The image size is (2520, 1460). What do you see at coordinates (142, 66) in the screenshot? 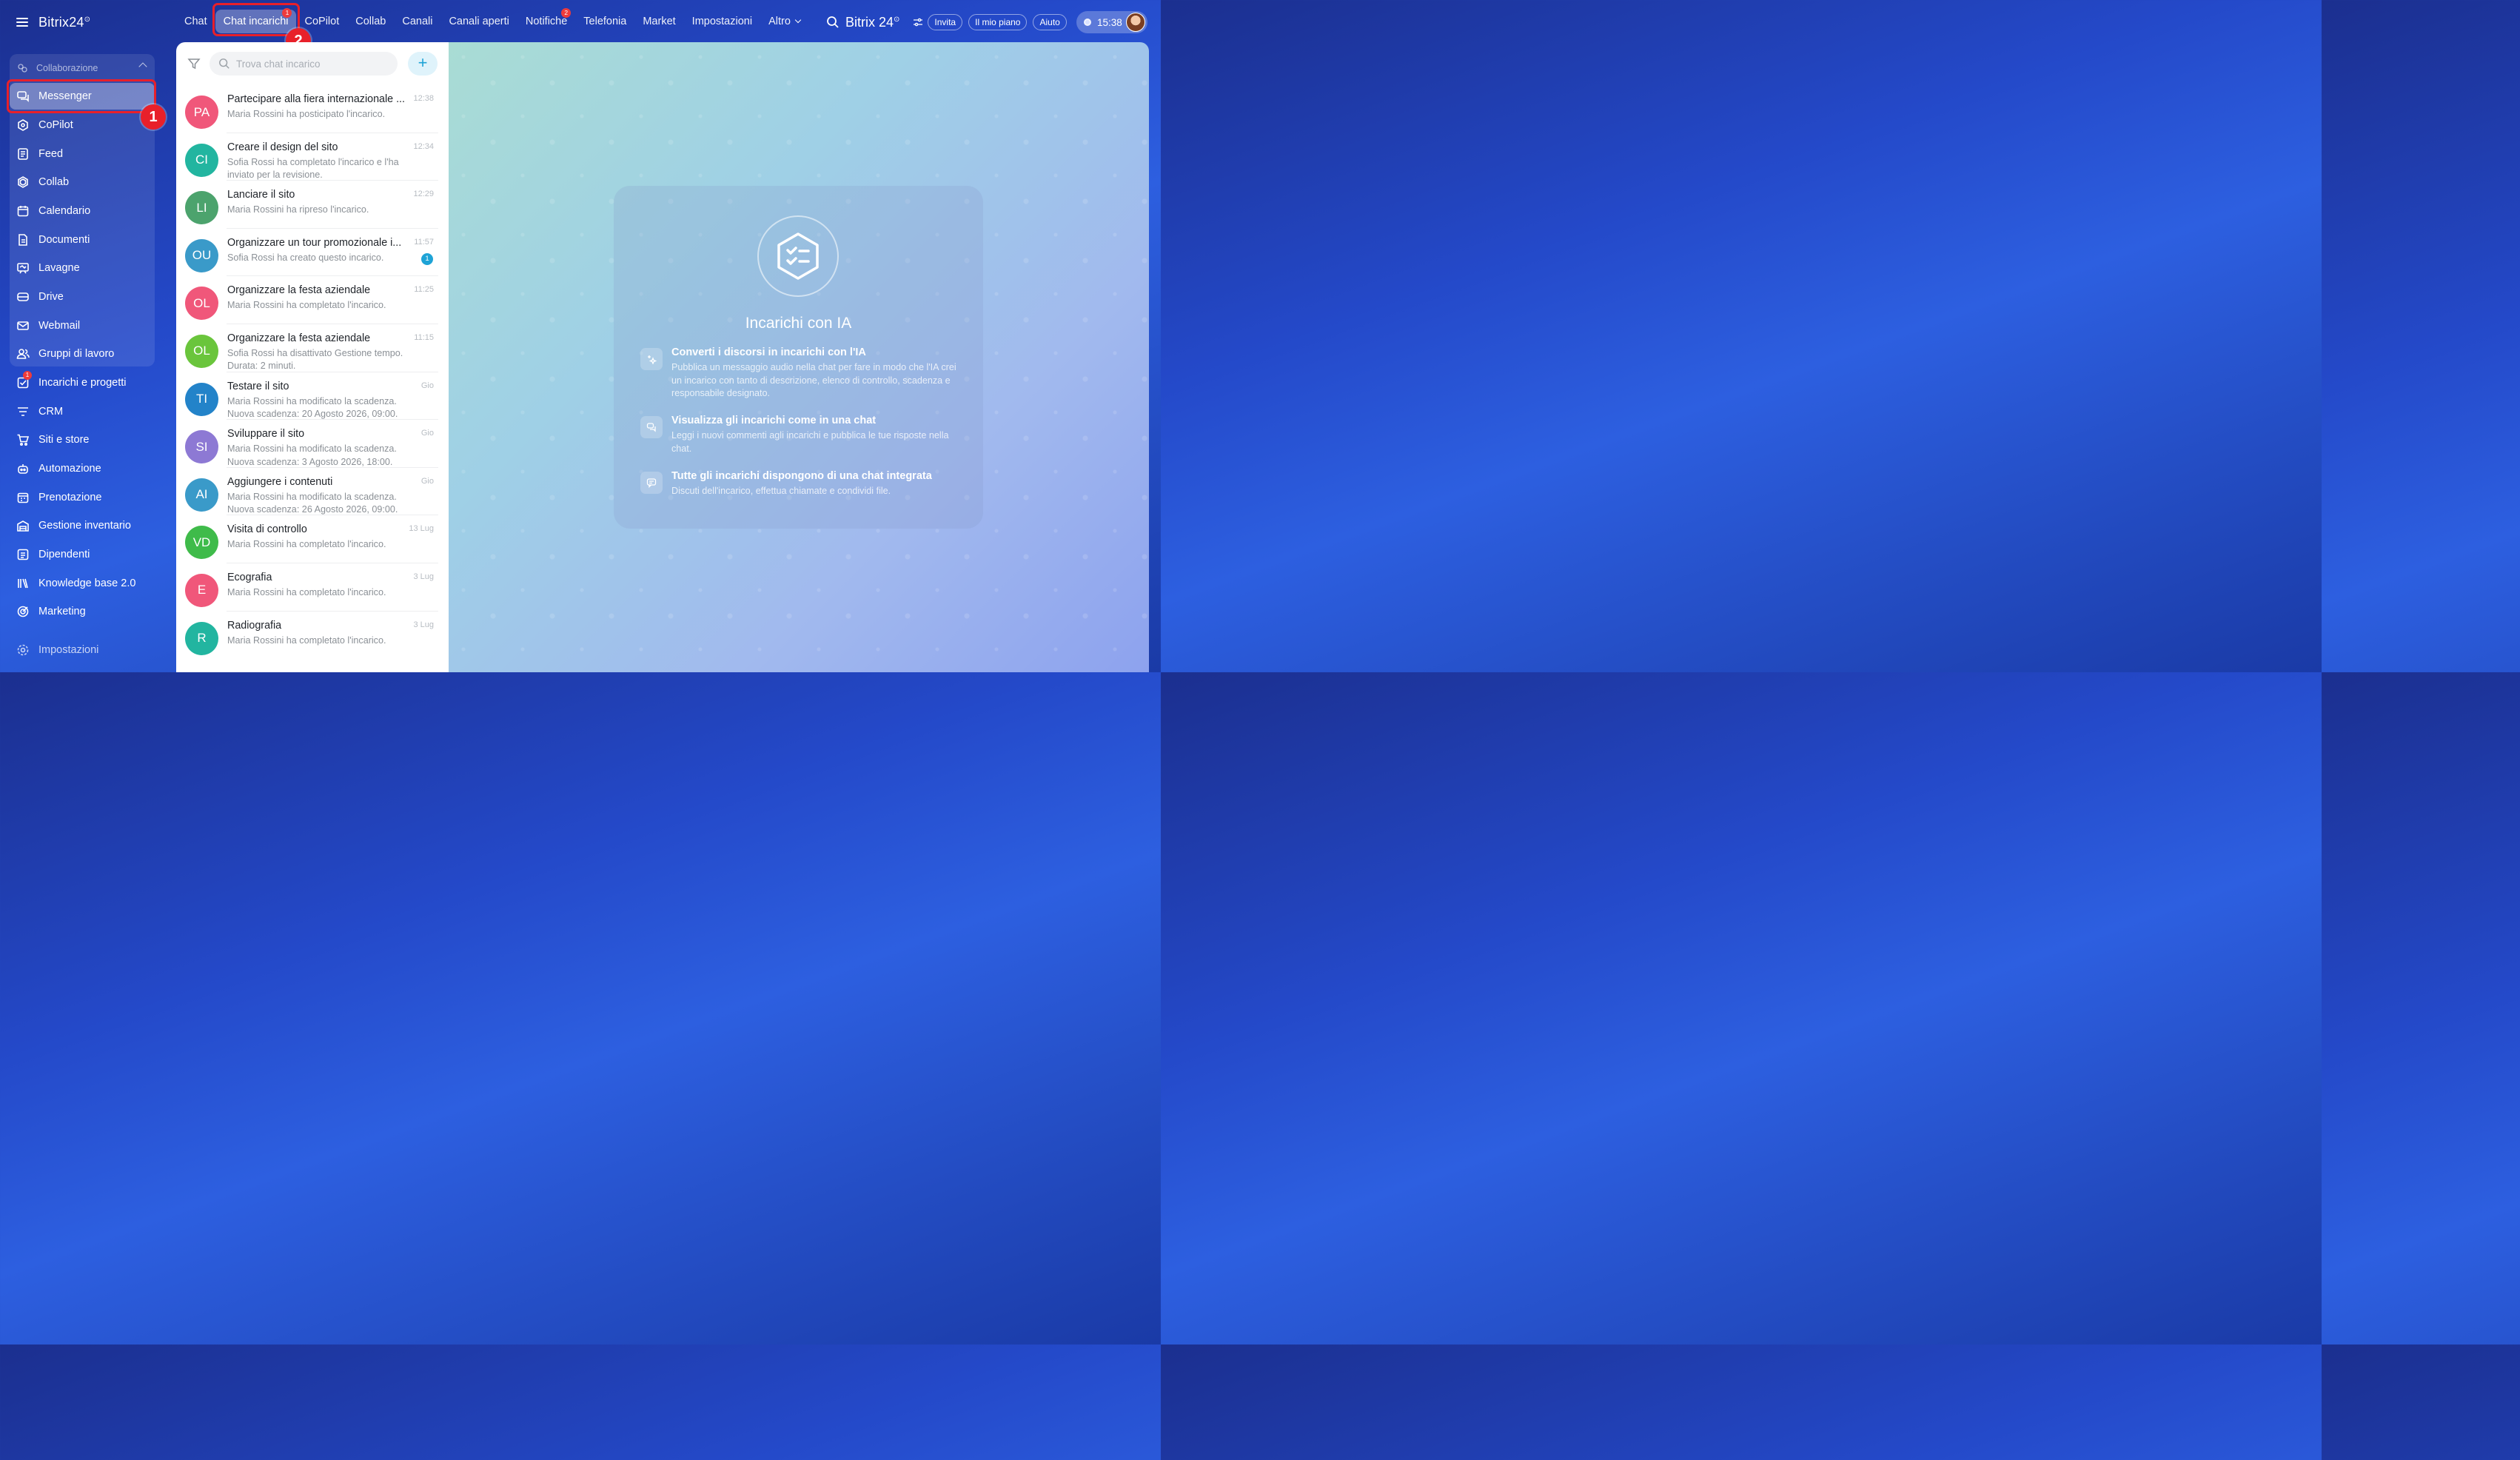
I see `chevron-up-icon` at bounding box center [142, 66].